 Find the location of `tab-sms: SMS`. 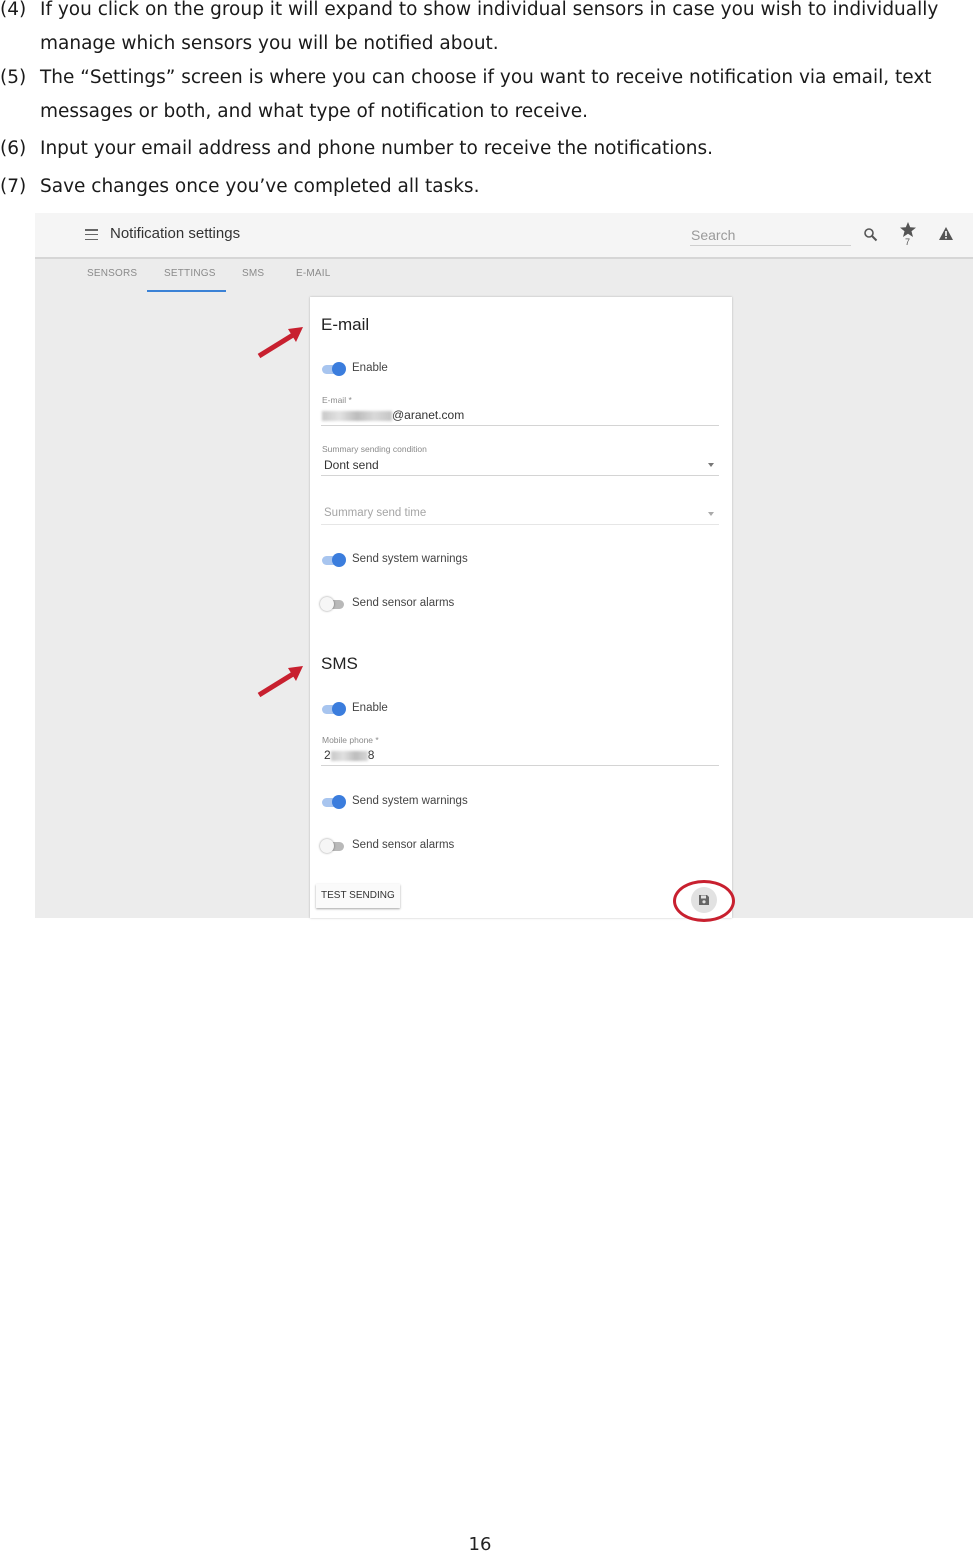

tab-sms: SMS is located at coordinates (253, 273).